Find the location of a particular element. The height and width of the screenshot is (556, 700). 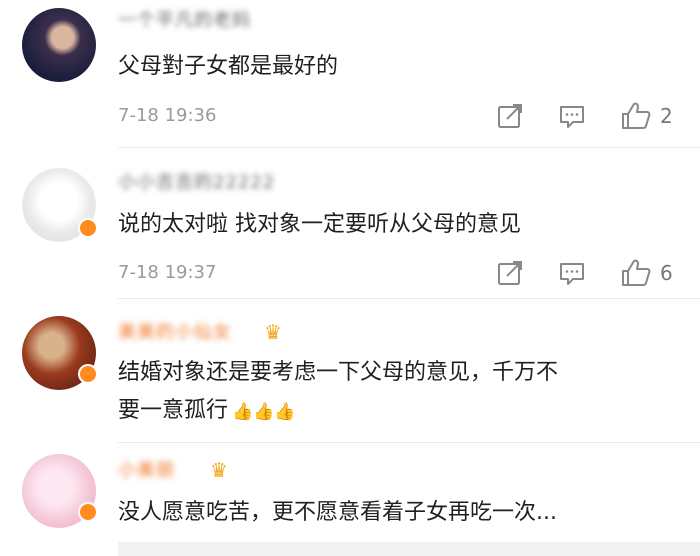

comment-text-line2-words: 要一意孤行 is located at coordinates (173, 410).